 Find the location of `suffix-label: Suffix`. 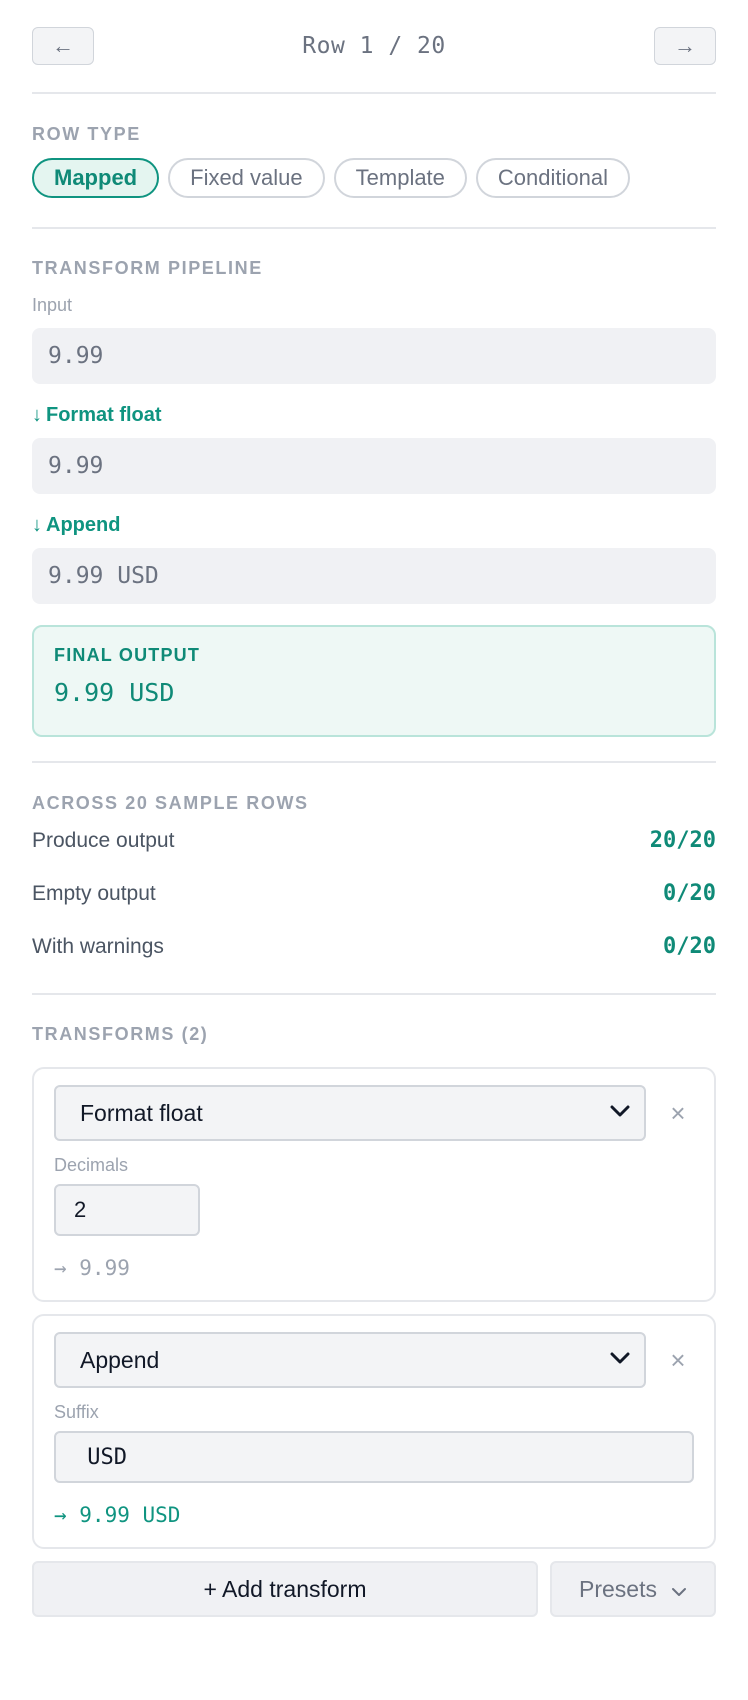

suffix-label: Suffix is located at coordinates (76, 1412).